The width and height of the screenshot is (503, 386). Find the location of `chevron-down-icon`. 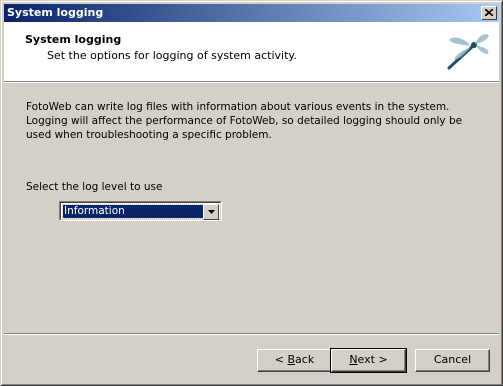

chevron-down-icon is located at coordinates (211, 212).